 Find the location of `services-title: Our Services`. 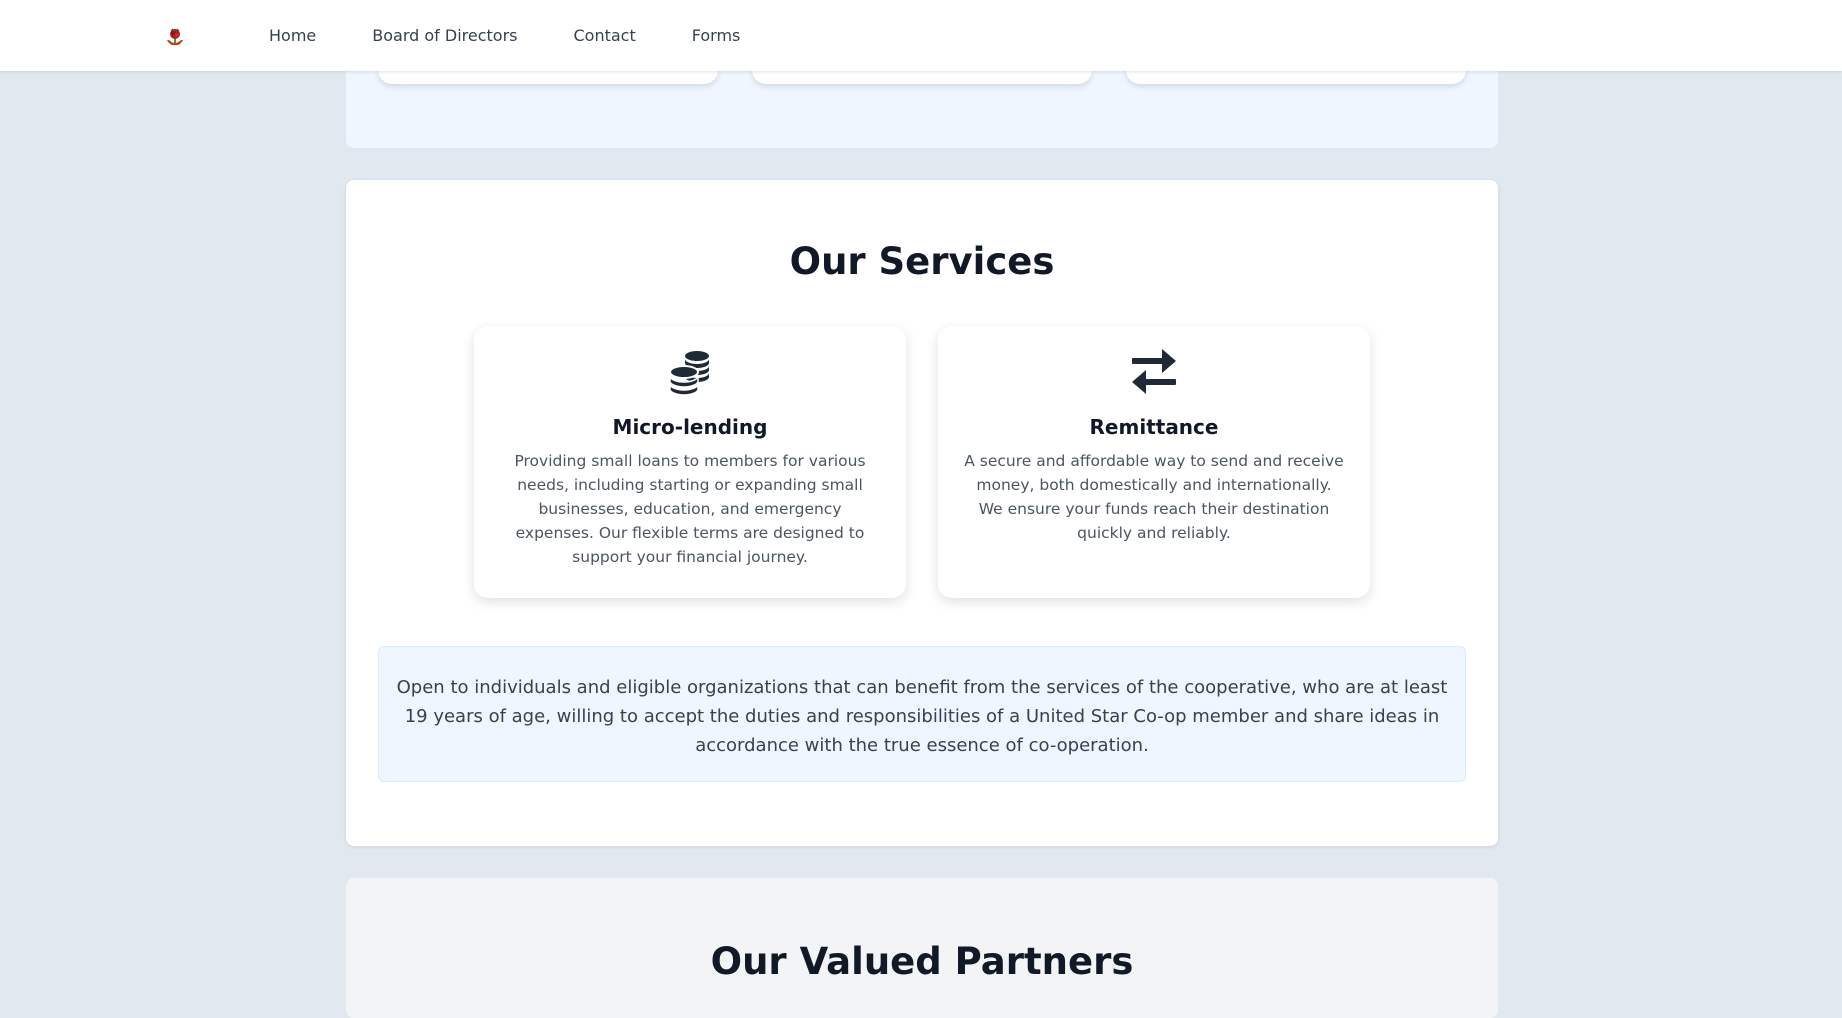

services-title: Our Services is located at coordinates (922, 261).